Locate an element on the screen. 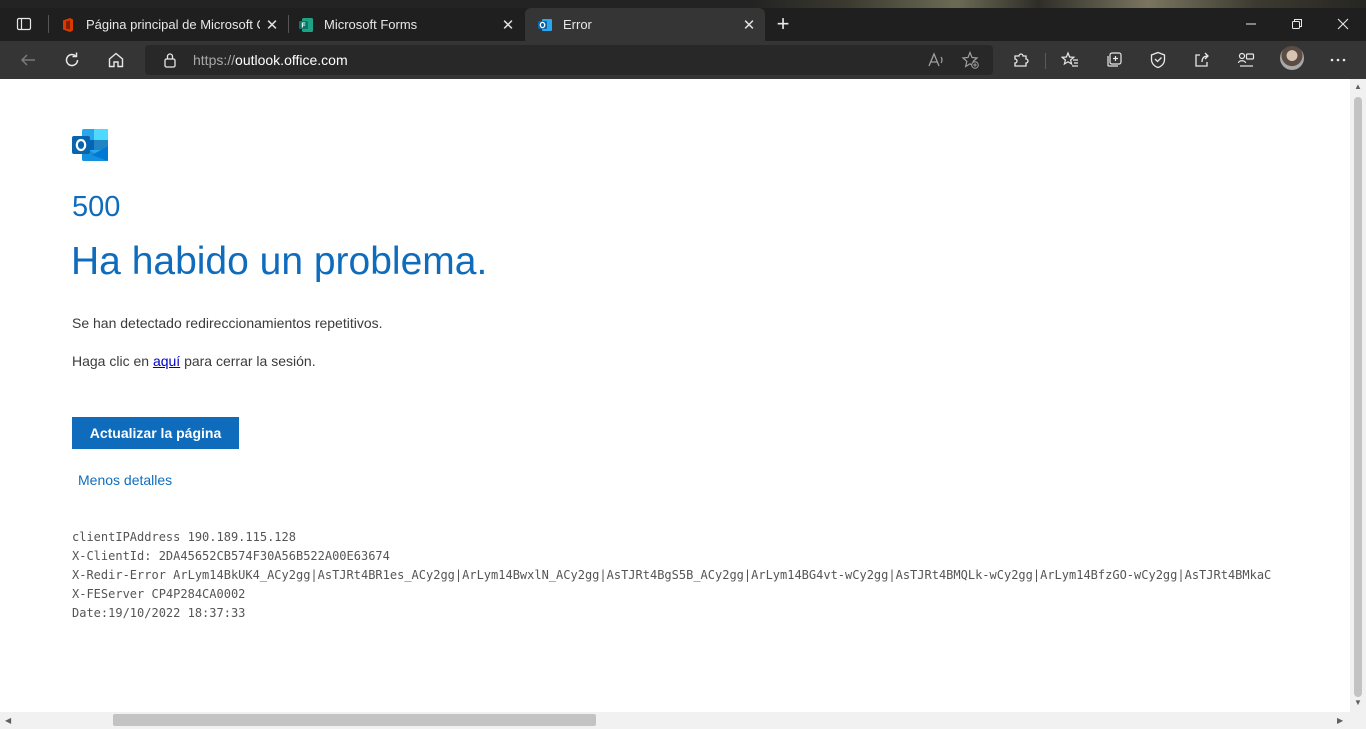 Image resolution: width=1366 pixels, height=729 pixels. close-window-button is located at coordinates (1343, 24).